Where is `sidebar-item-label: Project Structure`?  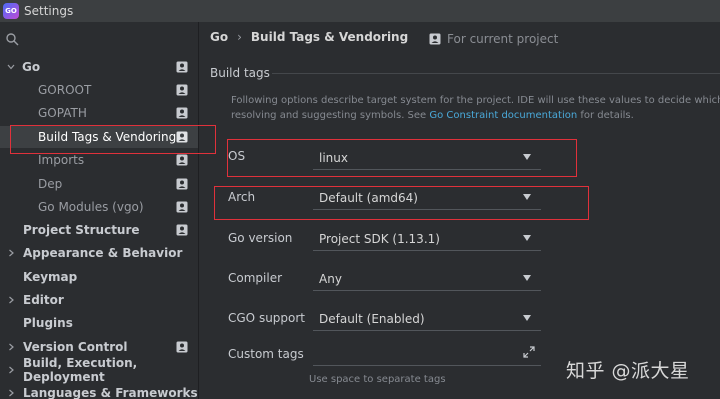 sidebar-item-label: Project Structure is located at coordinates (81, 230).